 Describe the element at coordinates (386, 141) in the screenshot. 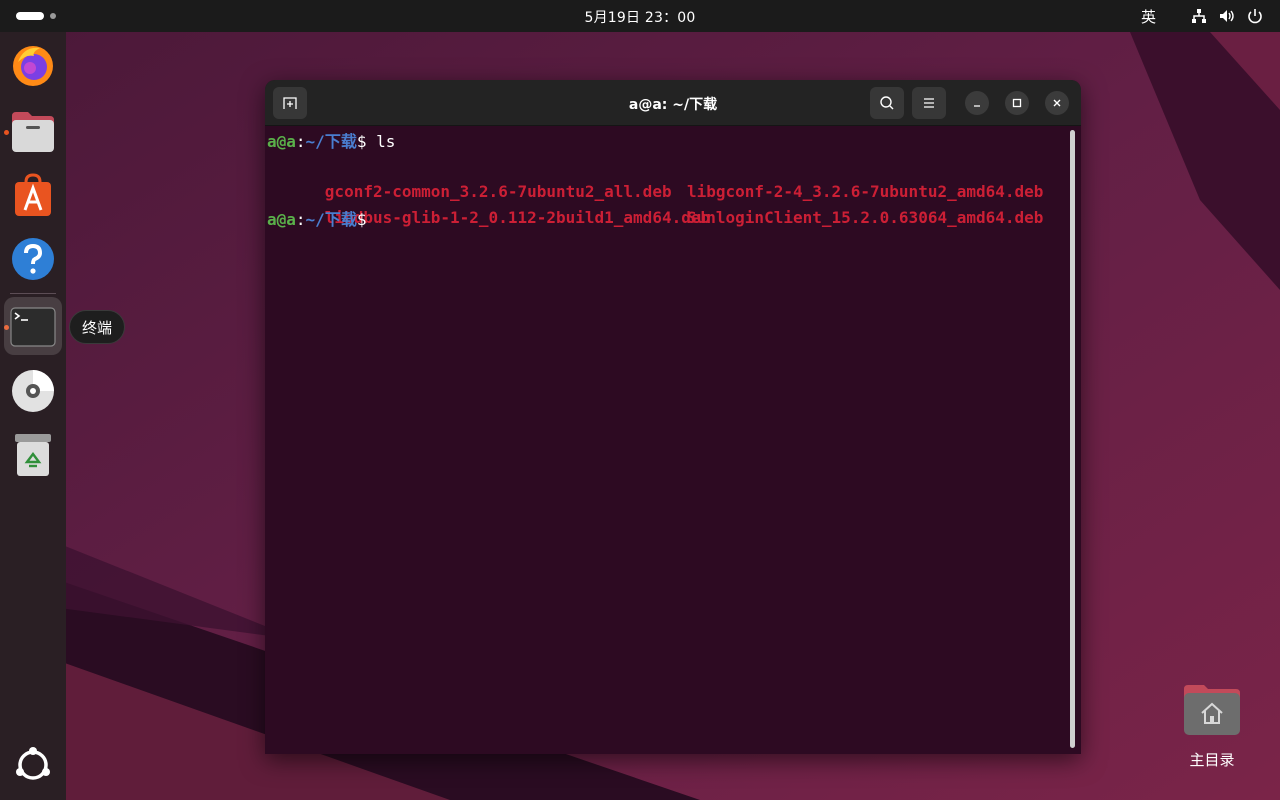

I see `command-text: ls` at that location.